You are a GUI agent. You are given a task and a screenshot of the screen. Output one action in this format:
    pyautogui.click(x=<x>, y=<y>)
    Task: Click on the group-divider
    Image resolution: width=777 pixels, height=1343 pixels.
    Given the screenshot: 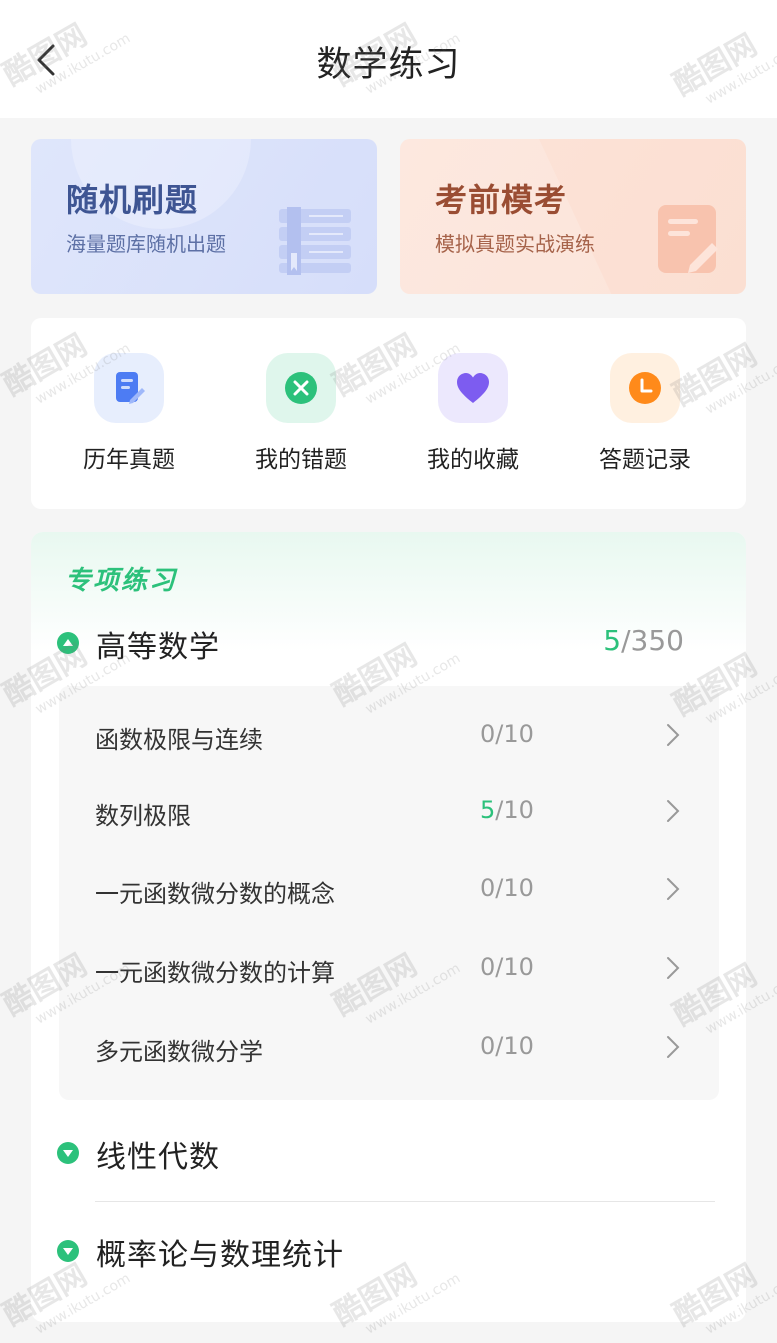 What is the action you would take?
    pyautogui.click(x=405, y=1201)
    